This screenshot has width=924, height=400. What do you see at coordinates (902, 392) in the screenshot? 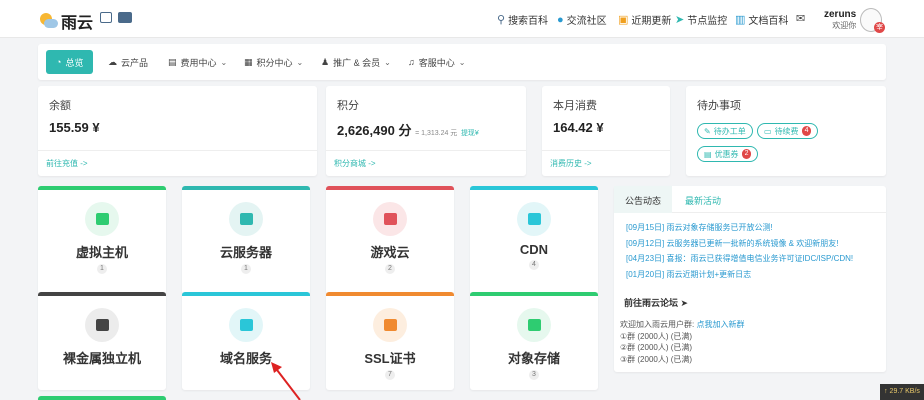
I see `network-speed: ↑ 29.7 KB/s` at bounding box center [902, 392].